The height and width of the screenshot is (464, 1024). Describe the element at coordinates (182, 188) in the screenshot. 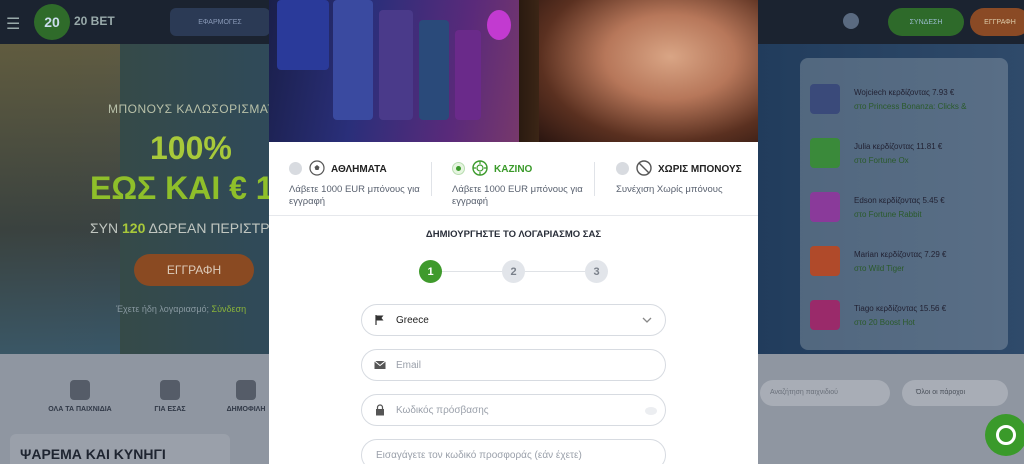

I see `hero-amount: ΕΩΣ ΚΑΙ € 1` at that location.